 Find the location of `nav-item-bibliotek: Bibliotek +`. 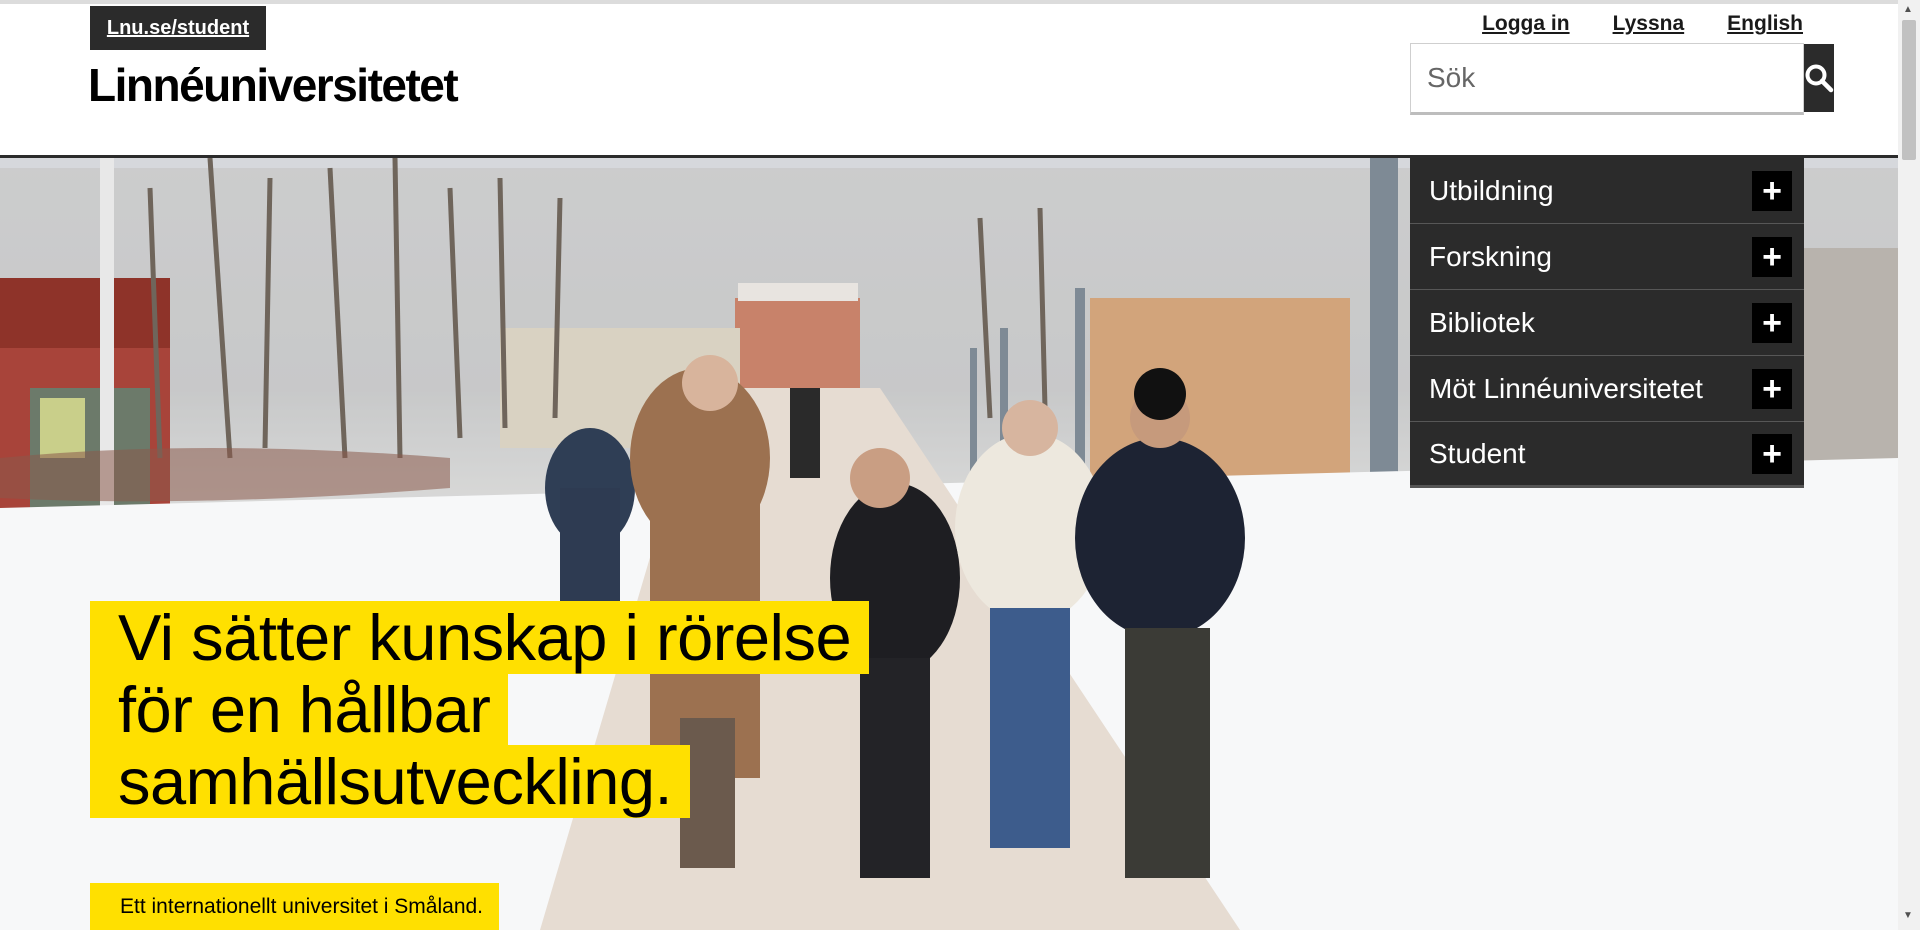

nav-item-bibliotek: Bibliotek + is located at coordinates (1607, 323).